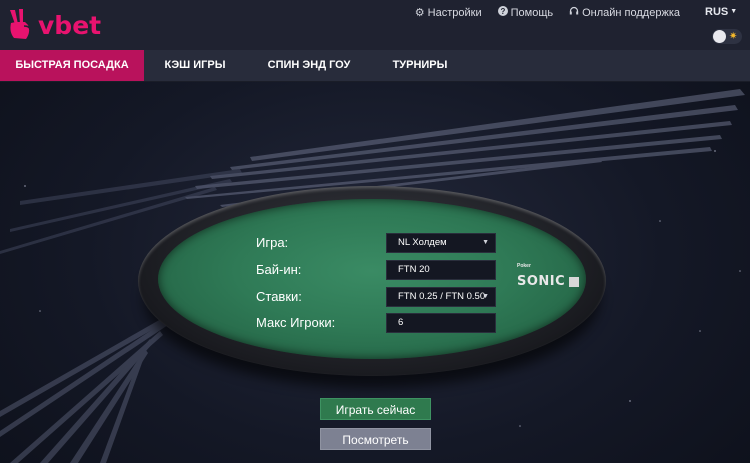 This screenshot has width=750, height=463. What do you see at coordinates (441, 323) in the screenshot?
I see `max-players-field: 6` at bounding box center [441, 323].